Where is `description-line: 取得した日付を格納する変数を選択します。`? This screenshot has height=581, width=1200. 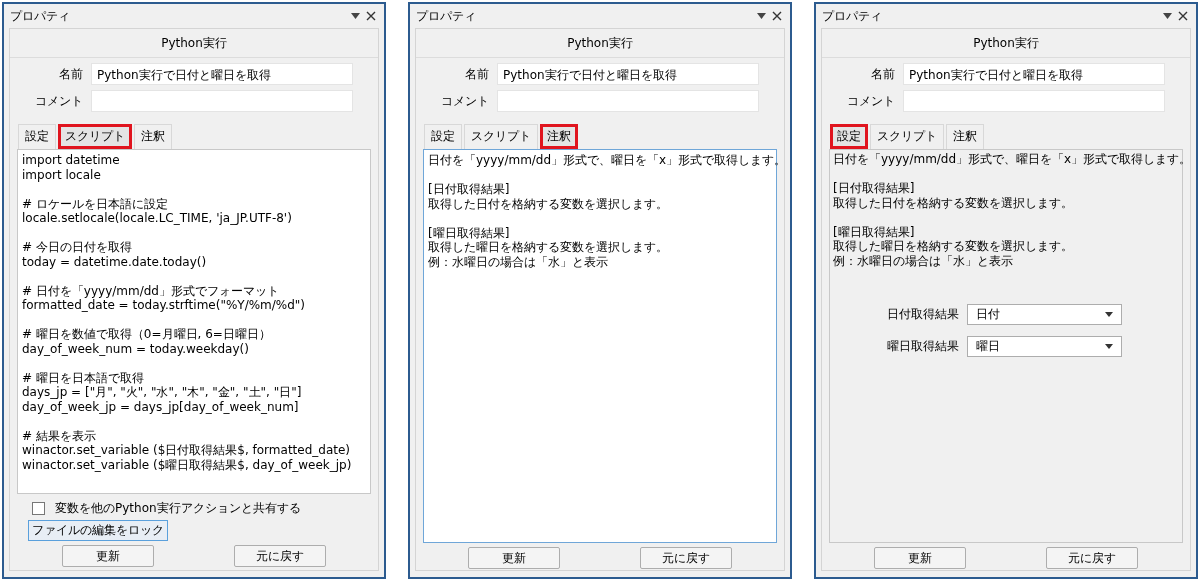
description-line: 取得した日付を格納する変数を選択します。 is located at coordinates (953, 202).